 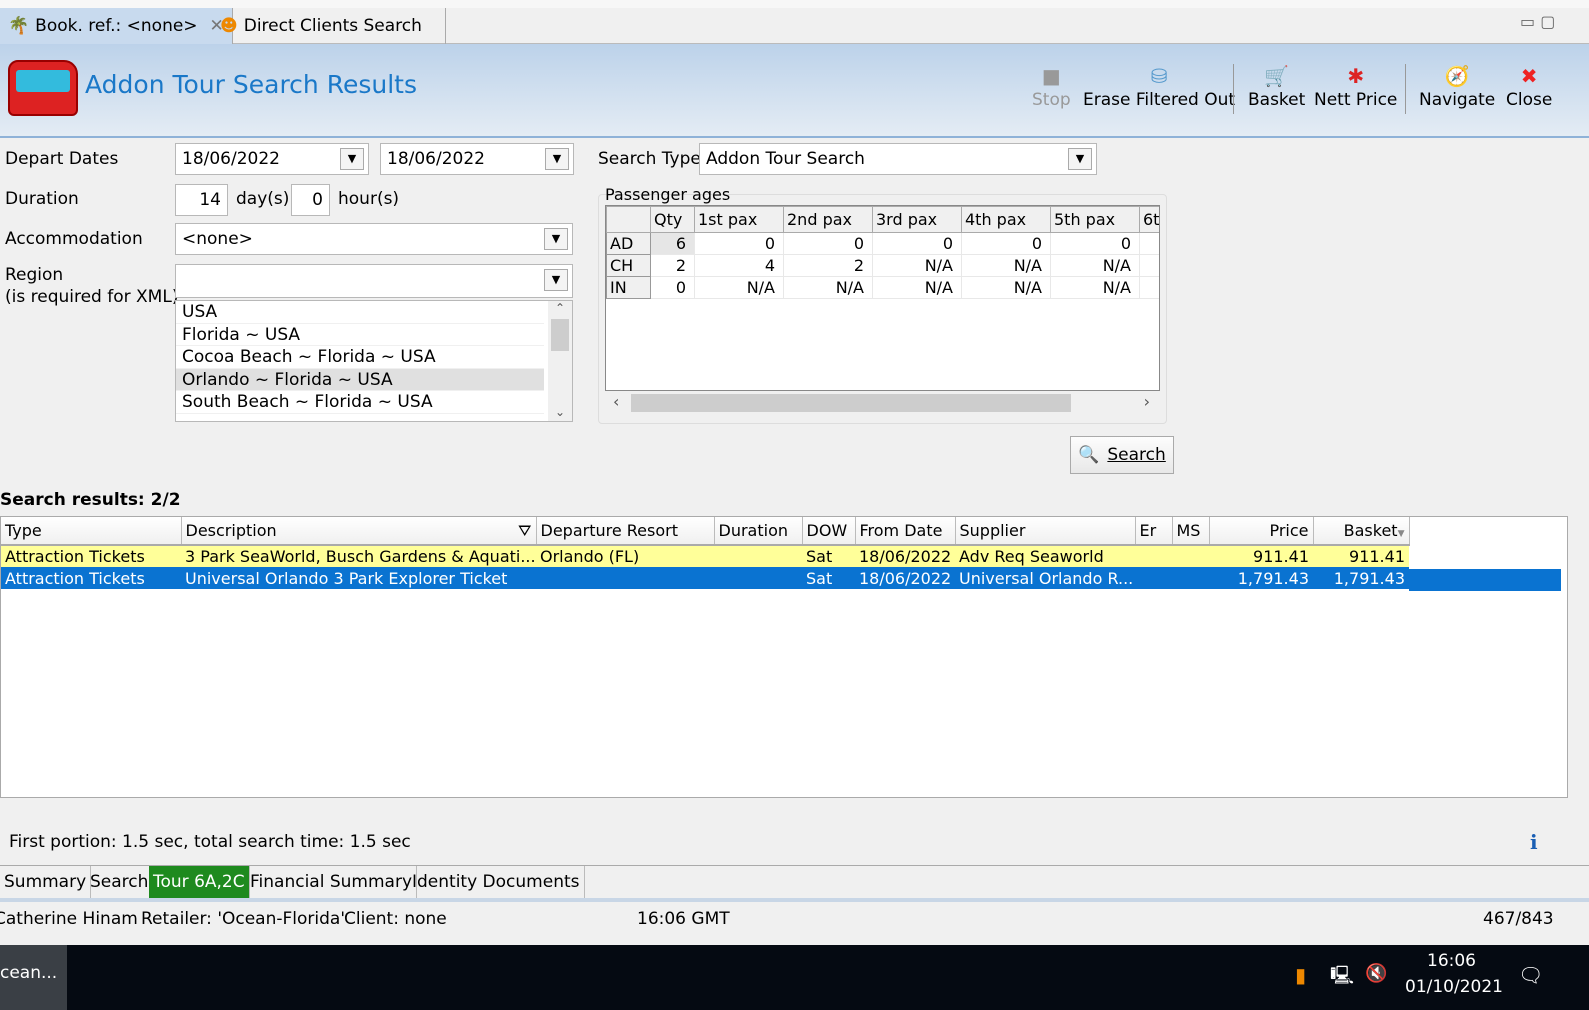 I want to click on col-from-date: From Date, so click(x=905, y=531).